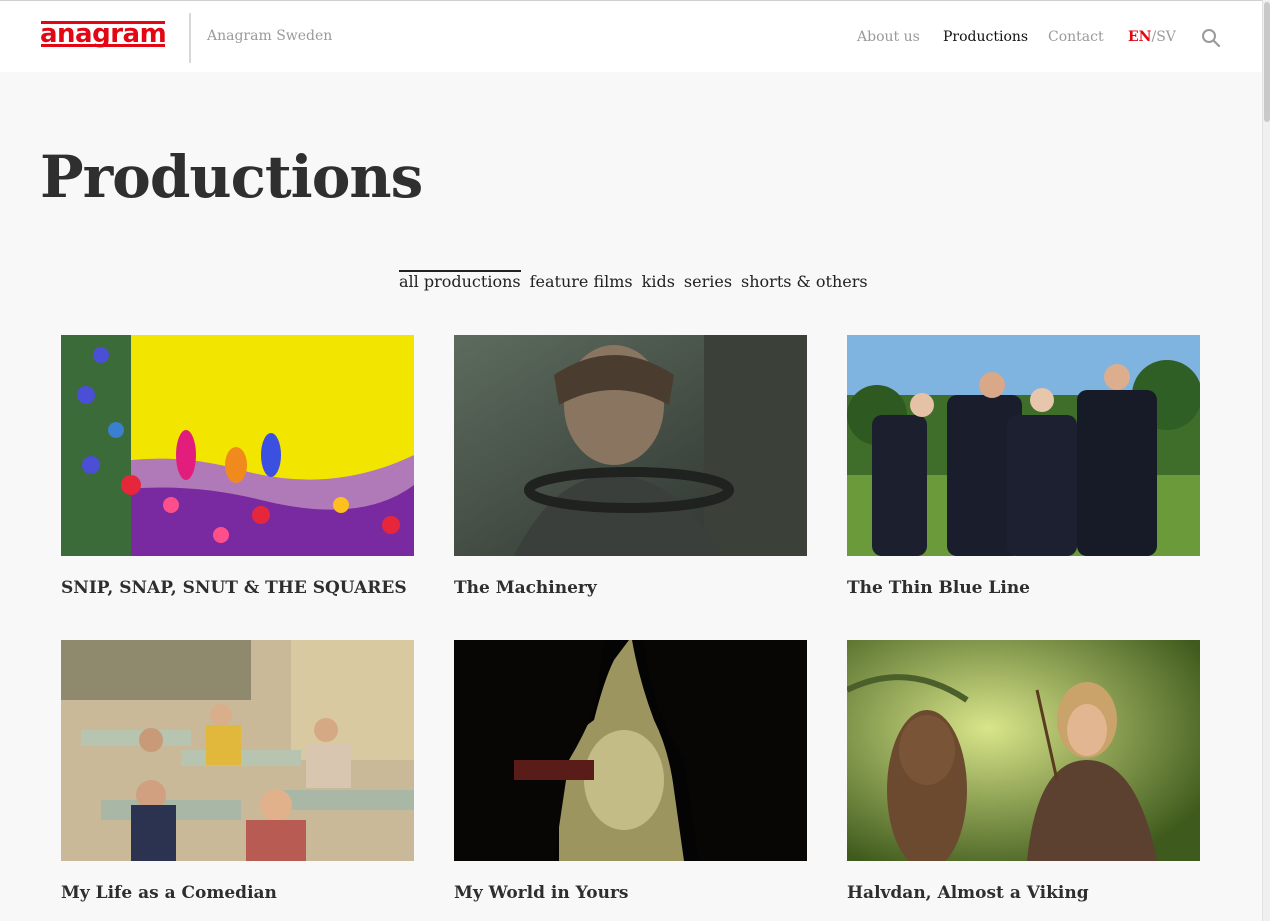 Image resolution: width=1270 pixels, height=921 pixels. What do you see at coordinates (237, 893) in the screenshot?
I see `production-title: My Life as a Comedian` at bounding box center [237, 893].